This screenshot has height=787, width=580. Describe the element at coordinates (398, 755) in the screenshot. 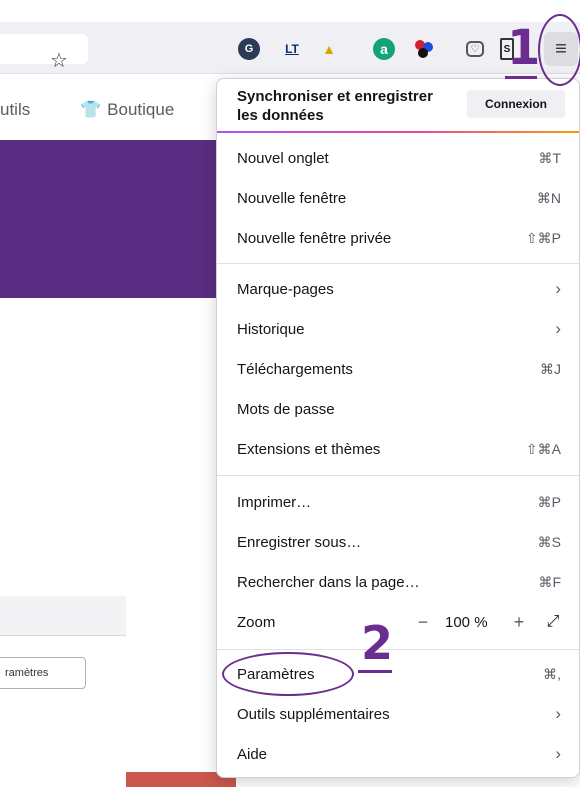

I see `menu-item-help: Aide ›` at that location.